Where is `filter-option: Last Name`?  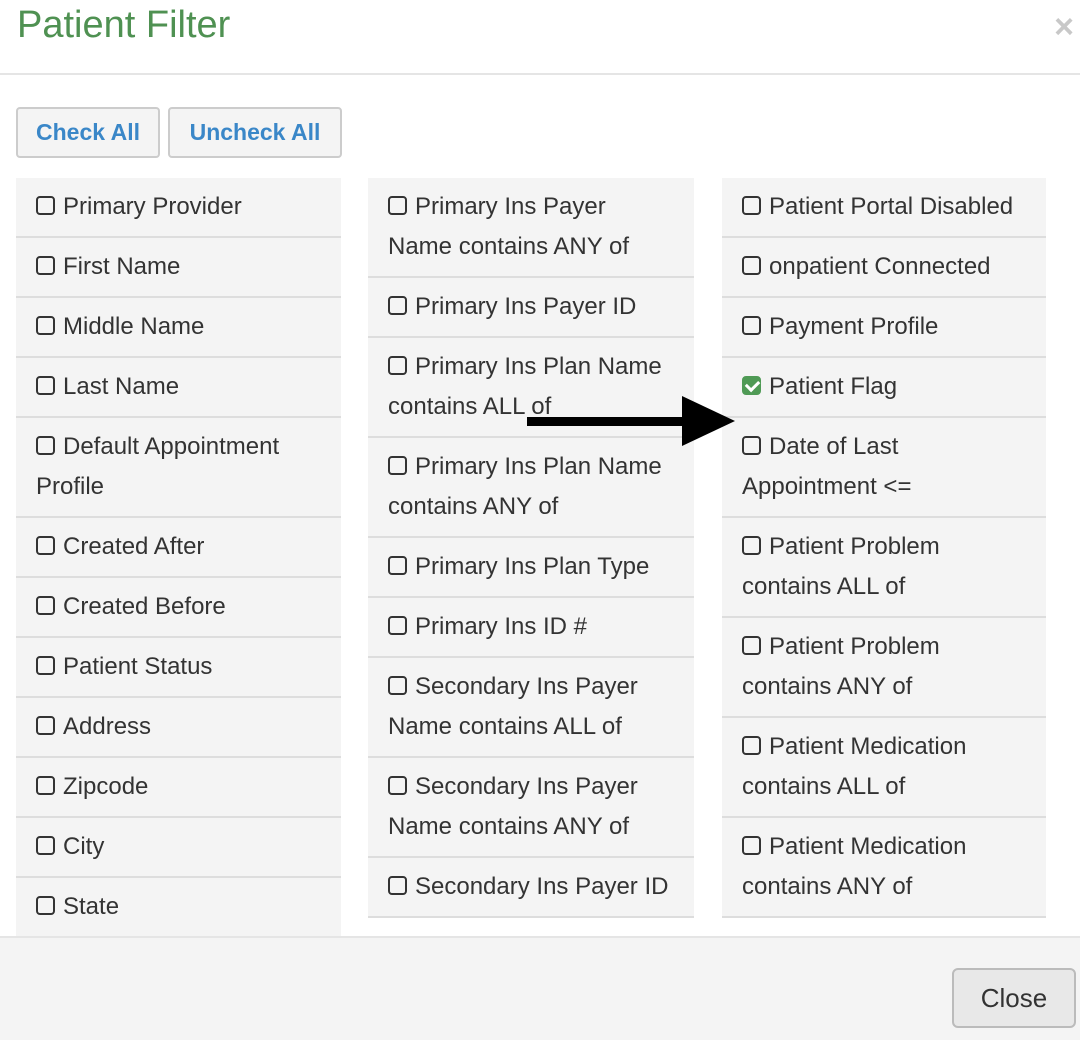 filter-option: Last Name is located at coordinates (178, 388).